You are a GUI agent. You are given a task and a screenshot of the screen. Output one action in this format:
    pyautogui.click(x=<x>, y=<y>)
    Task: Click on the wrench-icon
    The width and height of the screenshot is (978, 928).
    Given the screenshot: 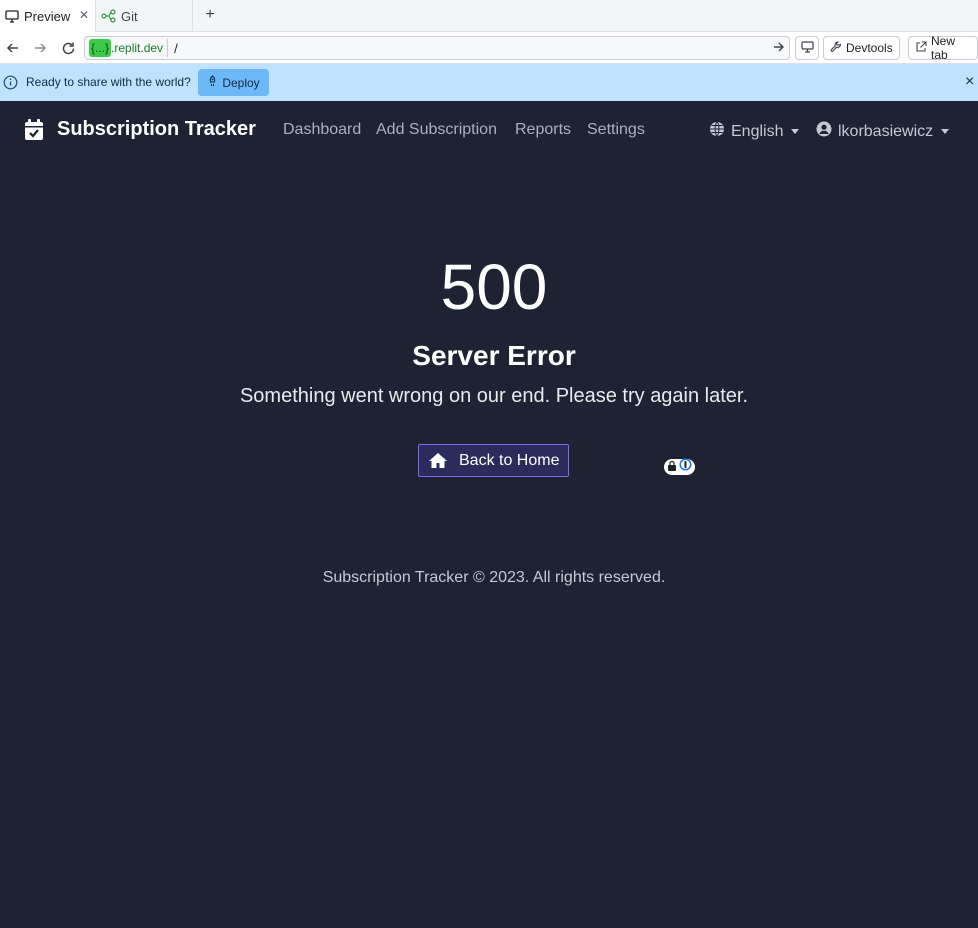 What is the action you would take?
    pyautogui.click(x=836, y=48)
    